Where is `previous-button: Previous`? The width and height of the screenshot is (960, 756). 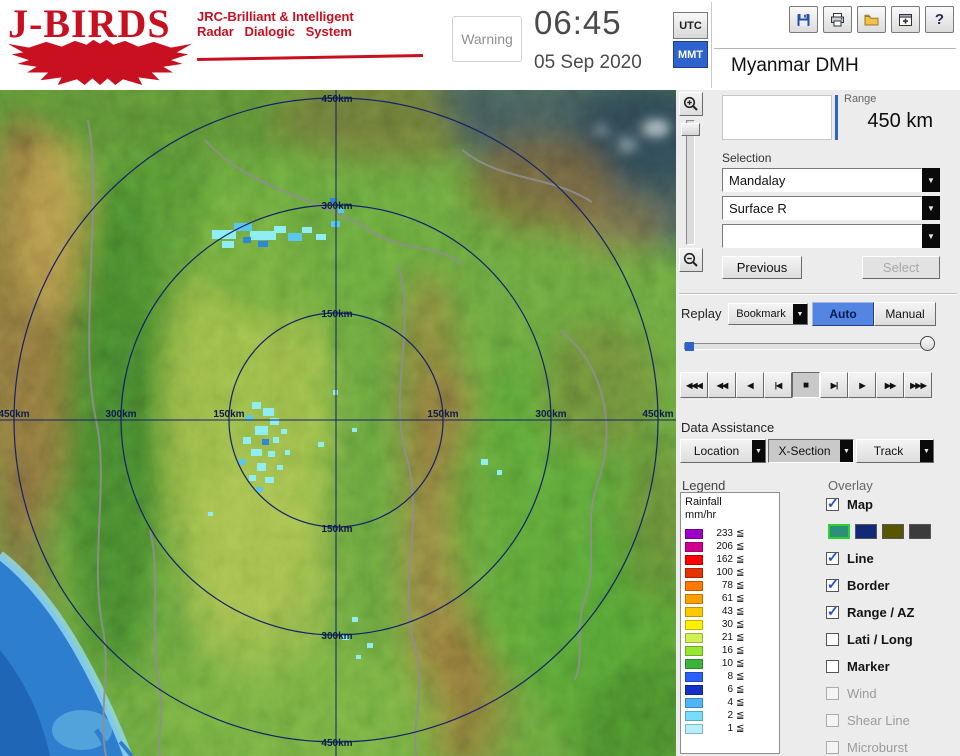
previous-button: Previous is located at coordinates (762, 267).